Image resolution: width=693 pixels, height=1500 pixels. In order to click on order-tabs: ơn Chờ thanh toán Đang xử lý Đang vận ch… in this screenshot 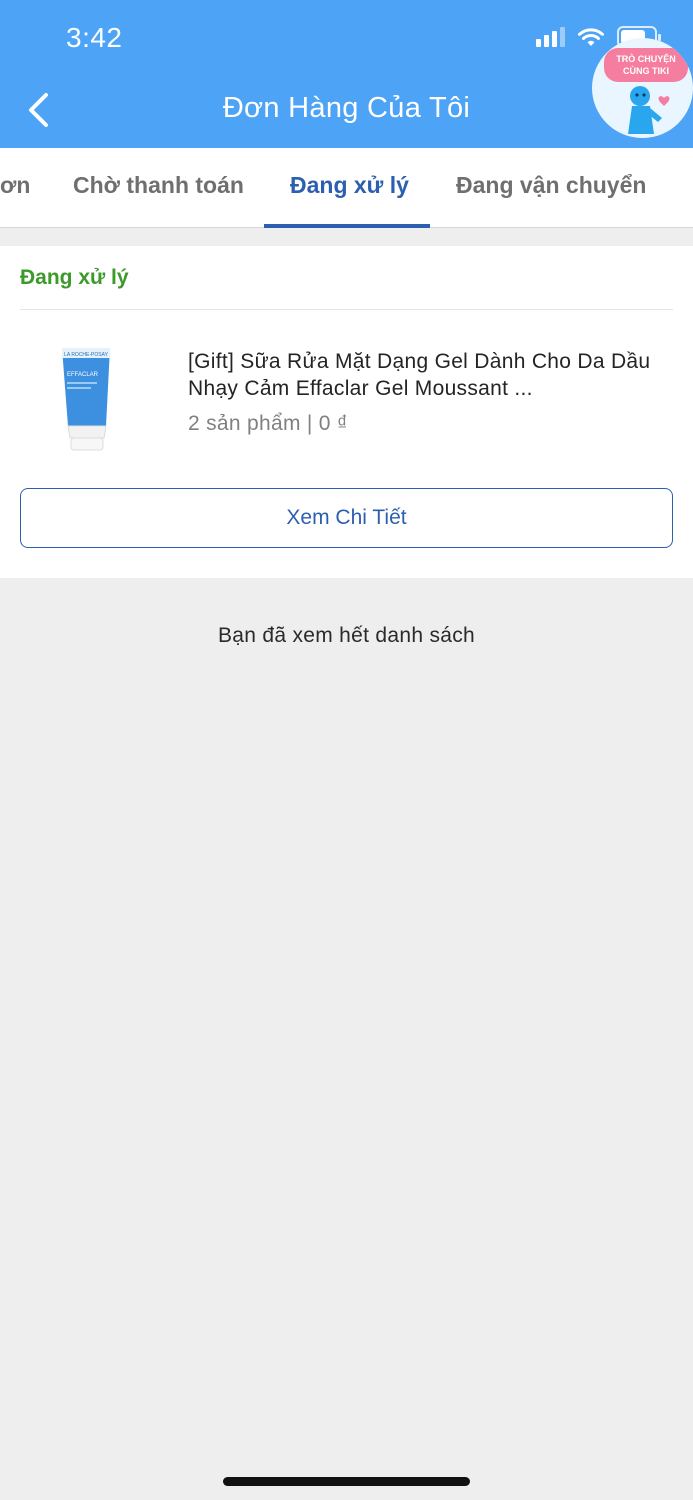, I will do `click(346, 188)`.